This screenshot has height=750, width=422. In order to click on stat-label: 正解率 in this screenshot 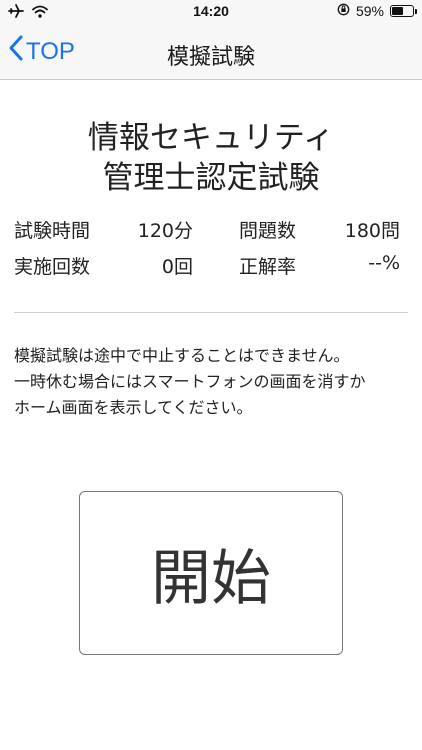, I will do `click(268, 267)`.